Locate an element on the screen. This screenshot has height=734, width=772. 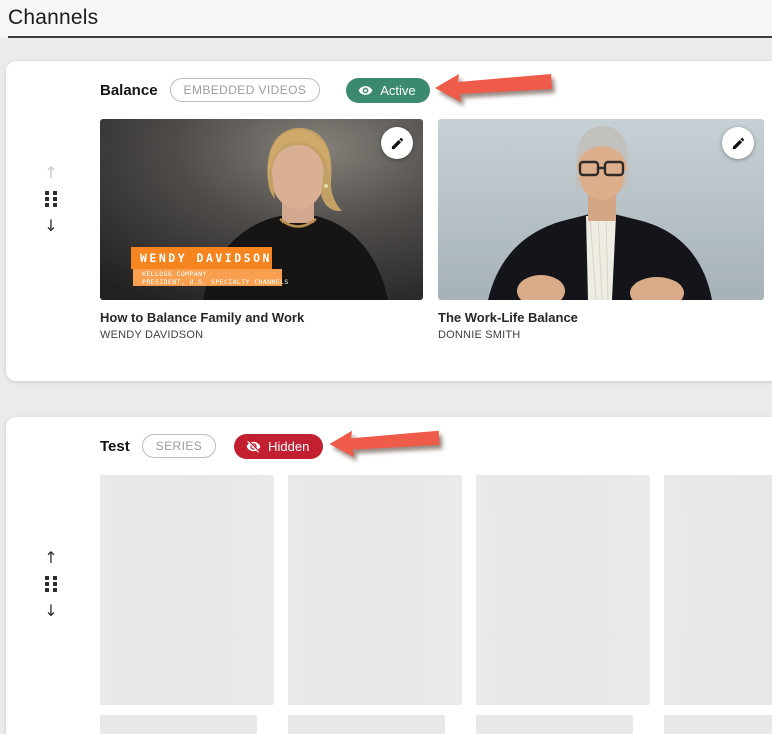
page-header: Channels is located at coordinates (386, 19).